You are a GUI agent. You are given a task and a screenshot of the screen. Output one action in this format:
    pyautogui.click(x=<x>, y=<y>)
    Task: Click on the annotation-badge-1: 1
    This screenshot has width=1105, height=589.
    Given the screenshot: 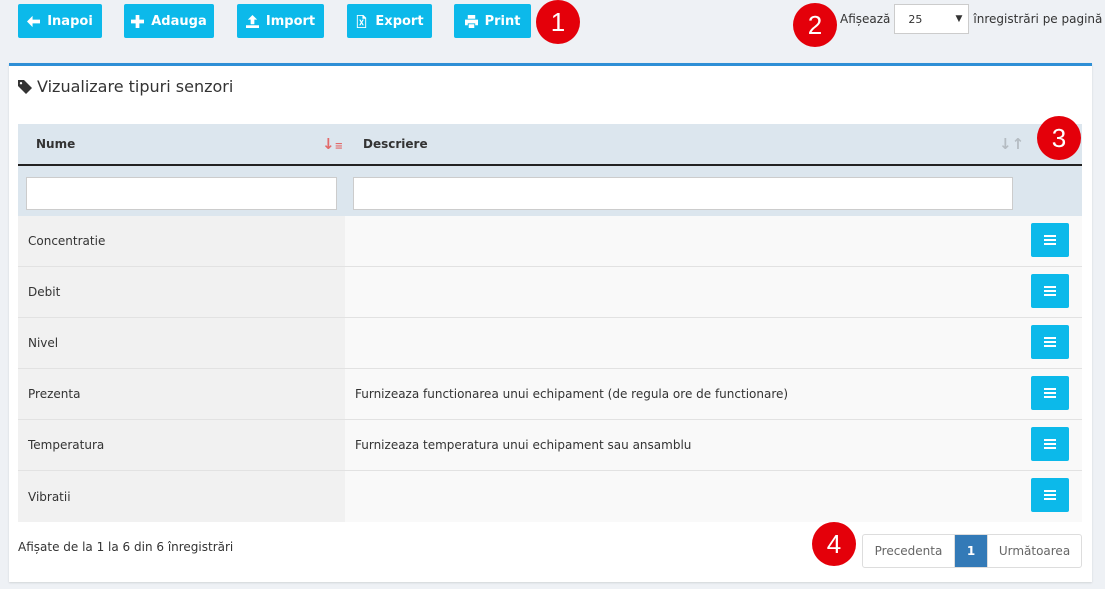 What is the action you would take?
    pyautogui.click(x=558, y=22)
    